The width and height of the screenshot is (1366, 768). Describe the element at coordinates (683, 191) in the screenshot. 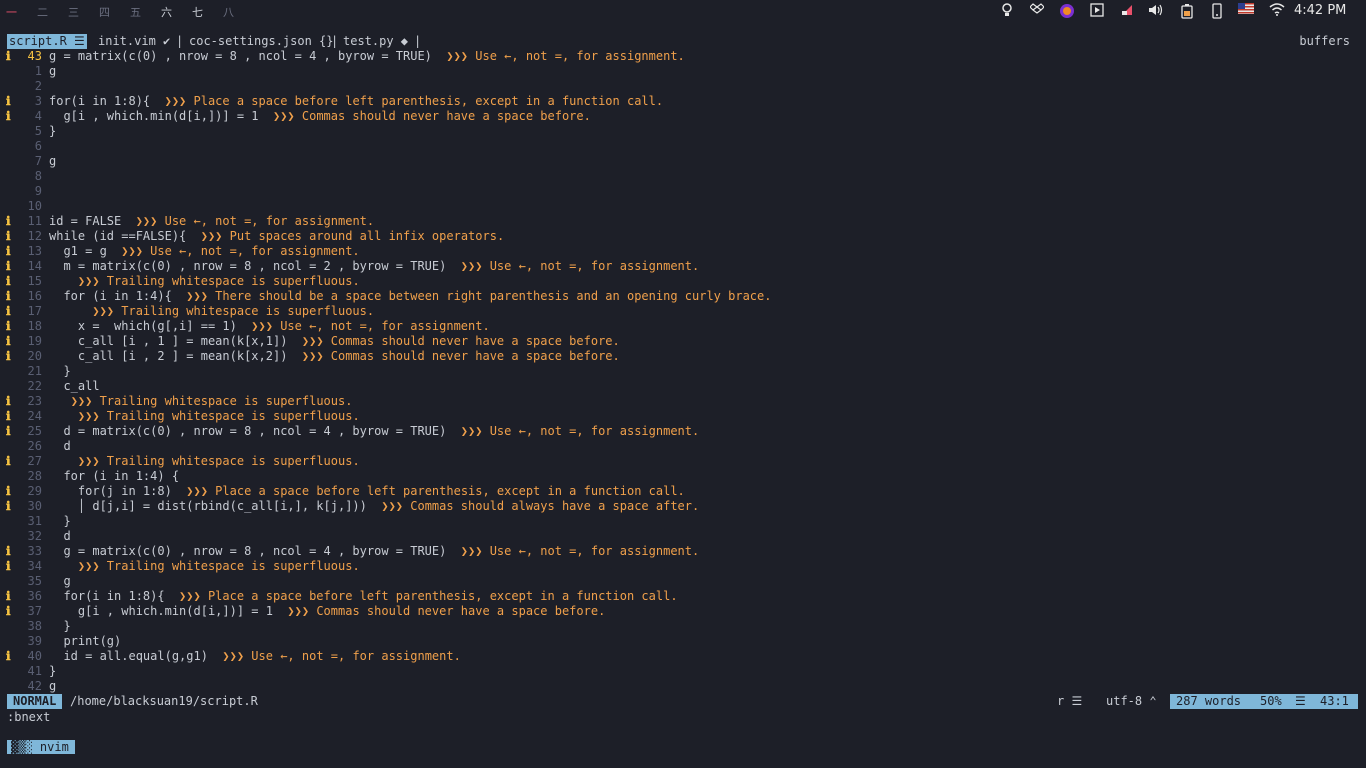

I see `code-line: 9` at that location.